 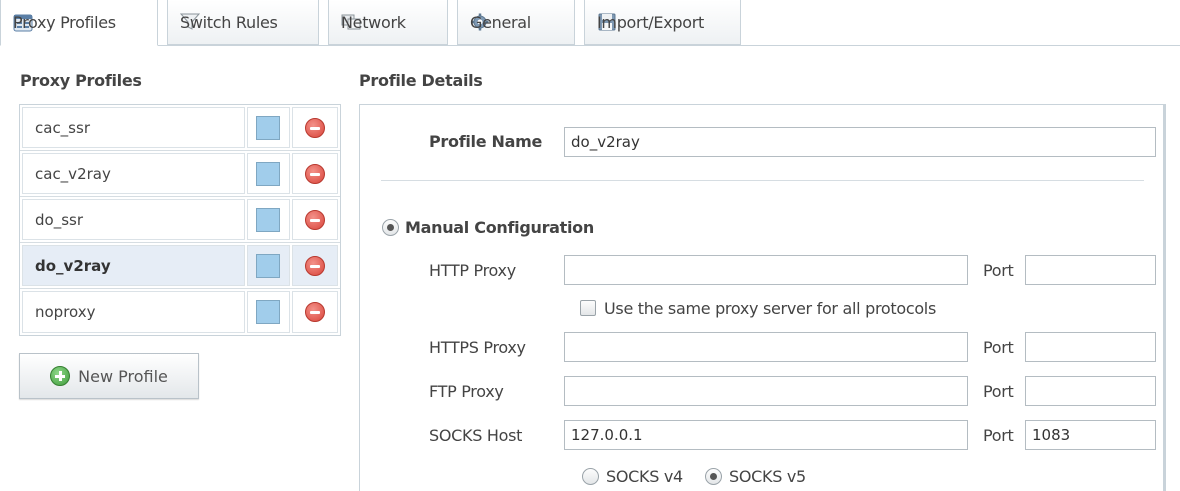 I want to click on tab-label: General, so click(x=500, y=22).